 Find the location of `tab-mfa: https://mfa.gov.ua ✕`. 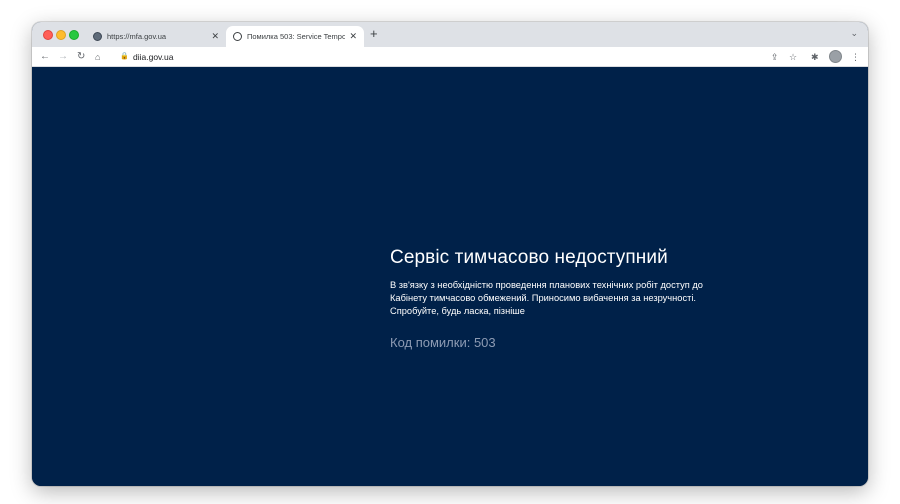

tab-mfa: https://mfa.gov.ua ✕ is located at coordinates (156, 36).